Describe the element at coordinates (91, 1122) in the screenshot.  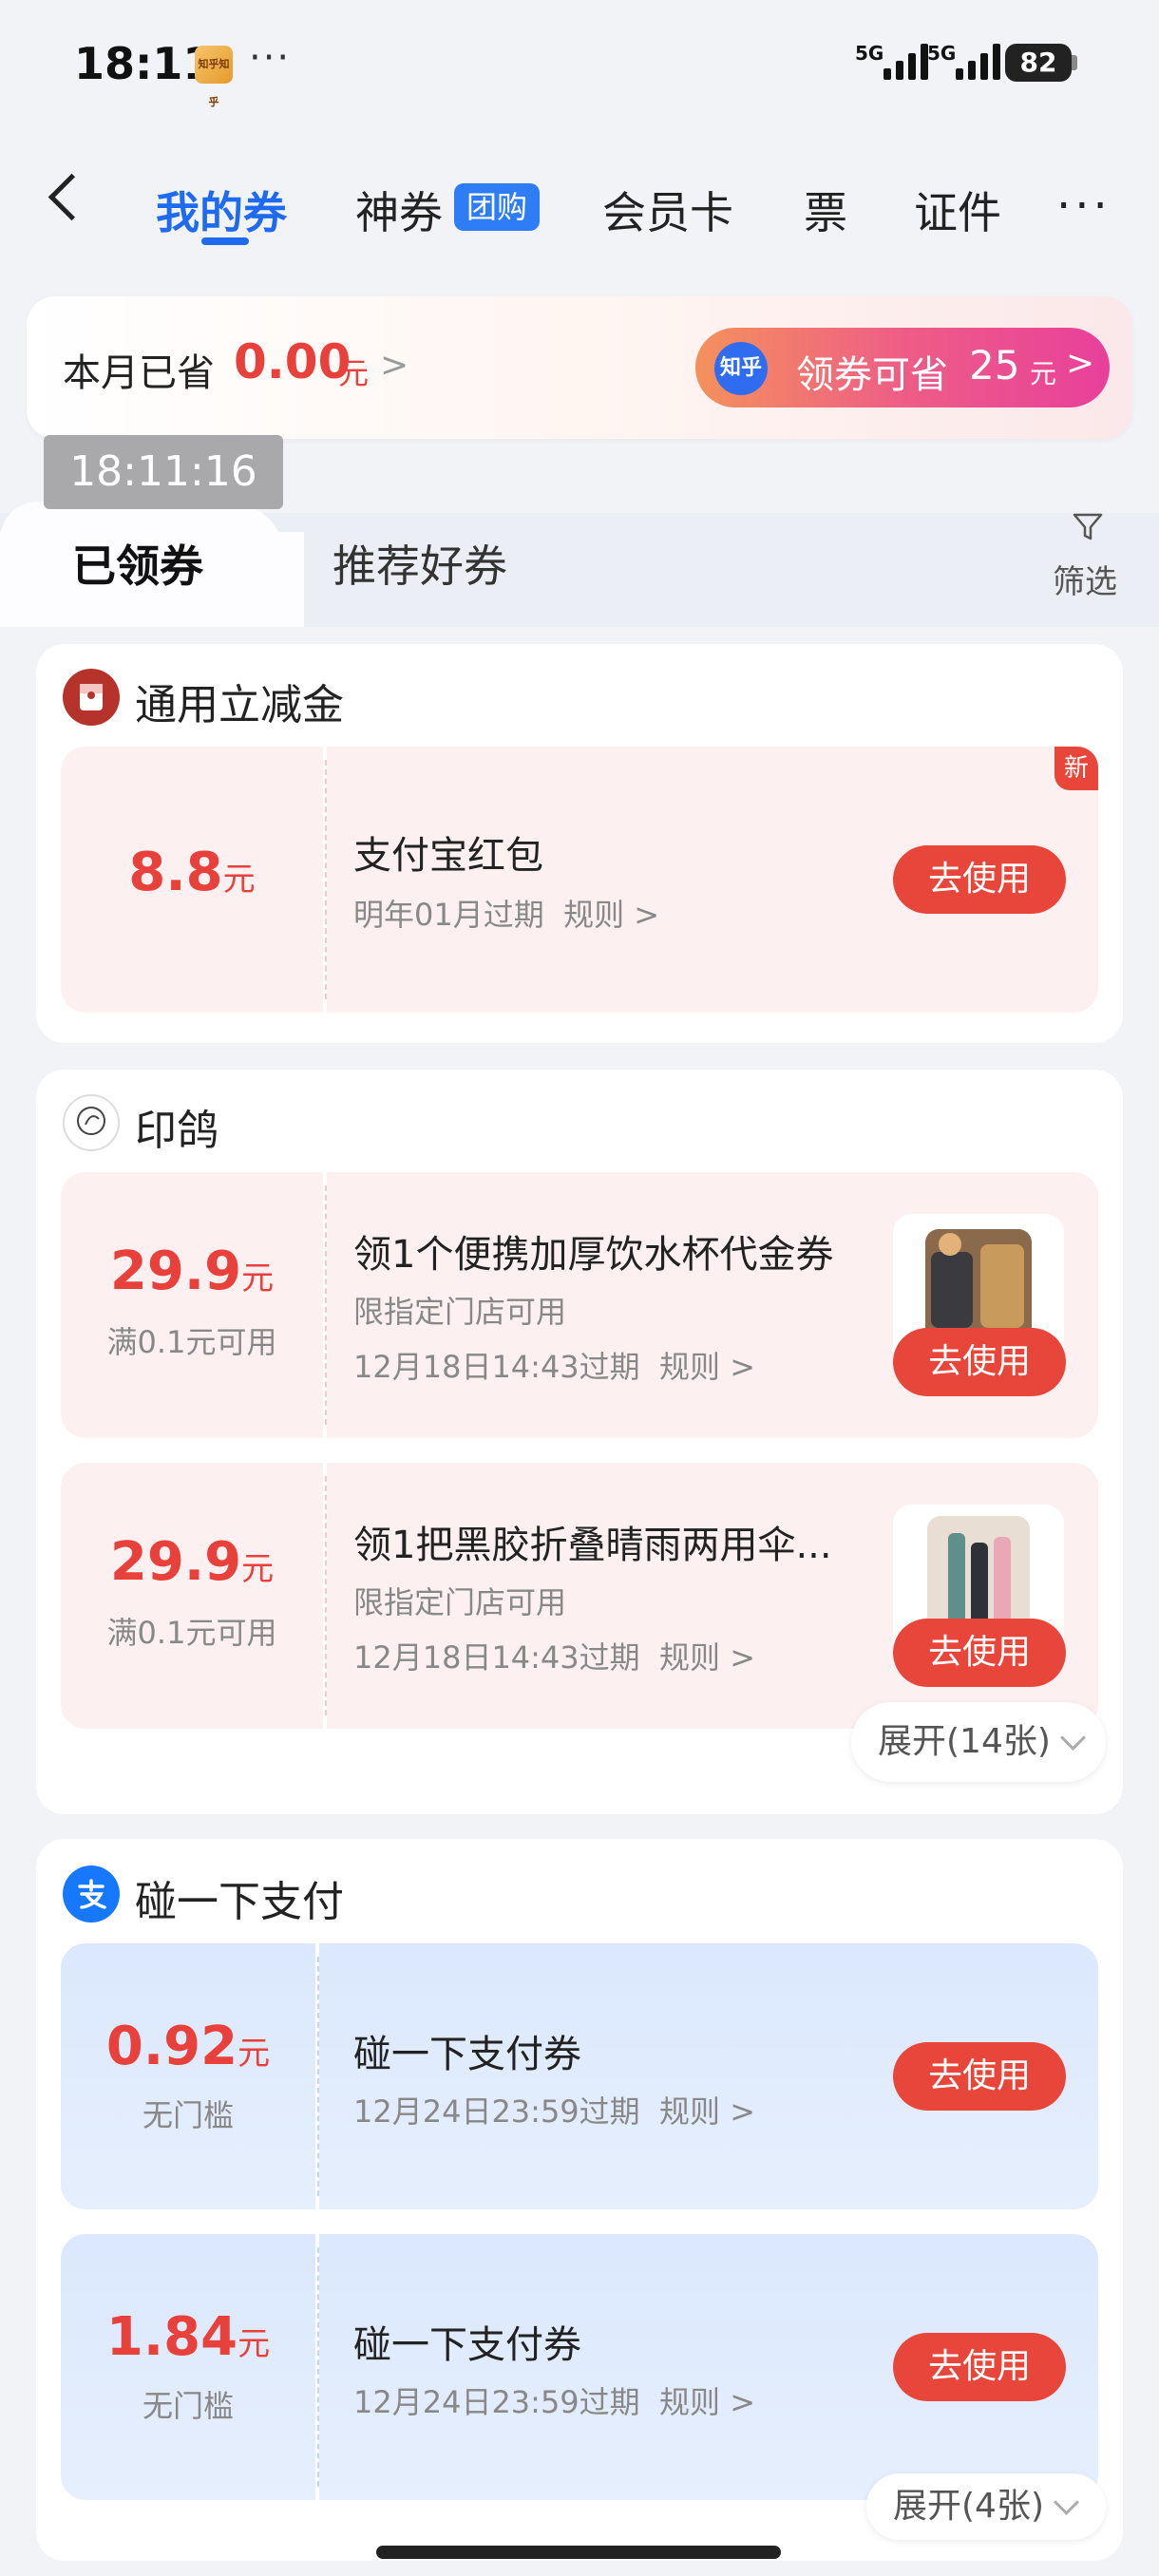
I see `yinge-logo-icon` at that location.